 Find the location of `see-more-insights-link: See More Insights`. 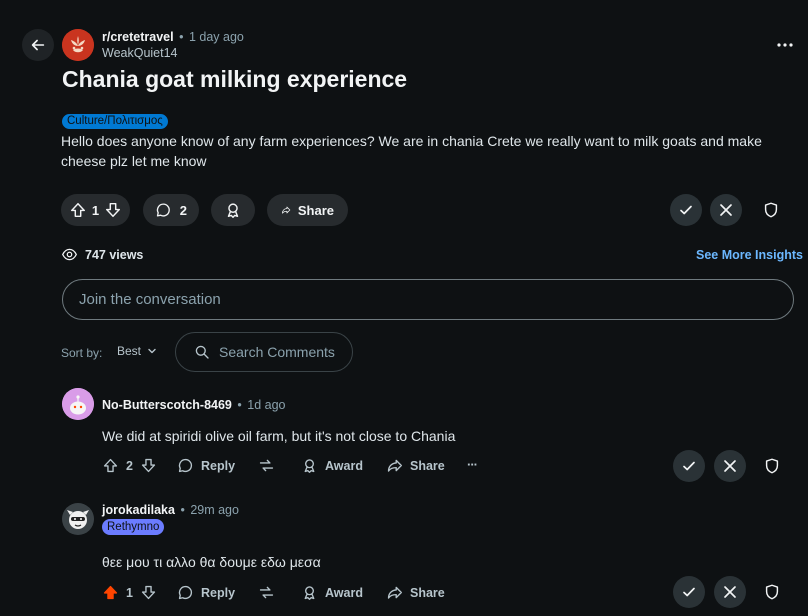

see-more-insights-link: See More Insights is located at coordinates (749, 255).